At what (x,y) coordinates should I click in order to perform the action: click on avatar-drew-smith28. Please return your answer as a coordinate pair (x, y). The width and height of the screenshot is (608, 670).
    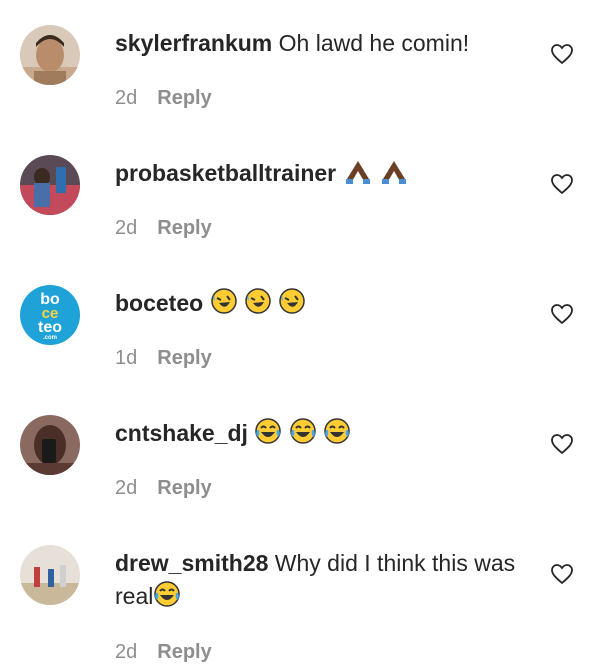
    Looking at the image, I should click on (50, 575).